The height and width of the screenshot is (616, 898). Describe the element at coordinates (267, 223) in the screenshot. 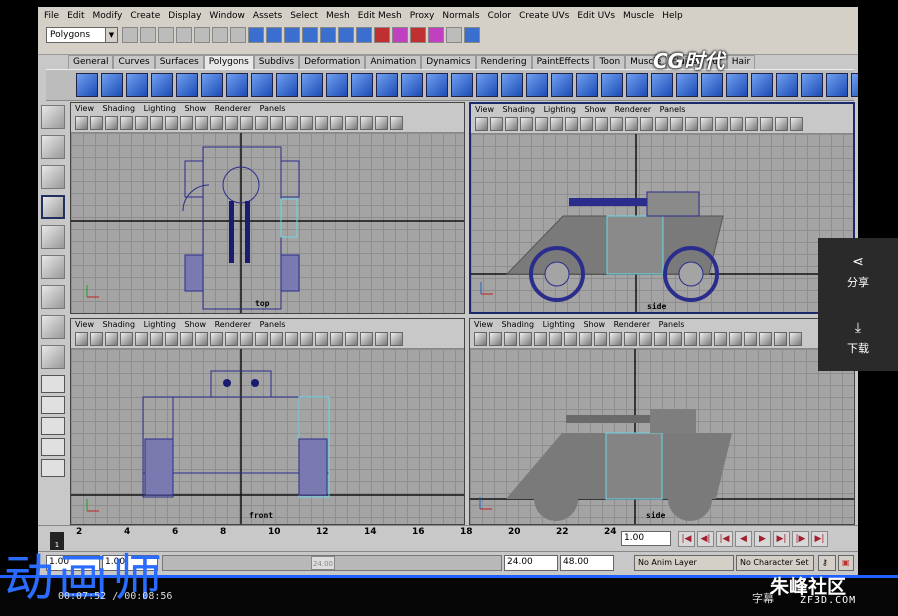

I see `viewport-canvas: top` at that location.